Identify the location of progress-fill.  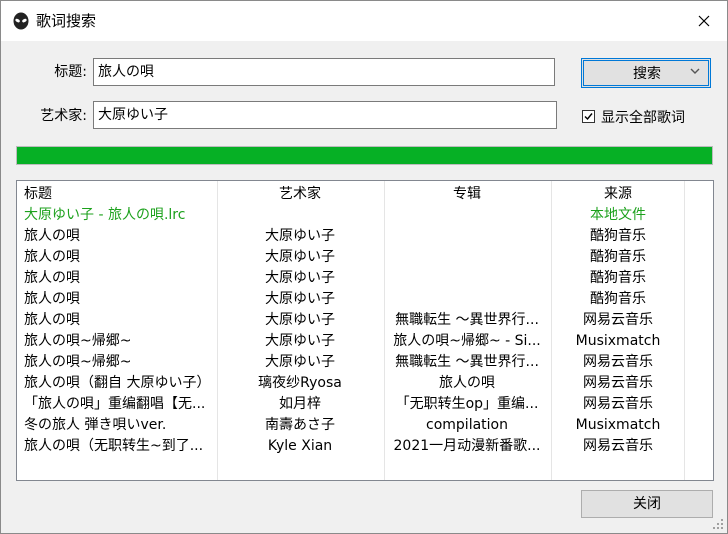
(364, 155).